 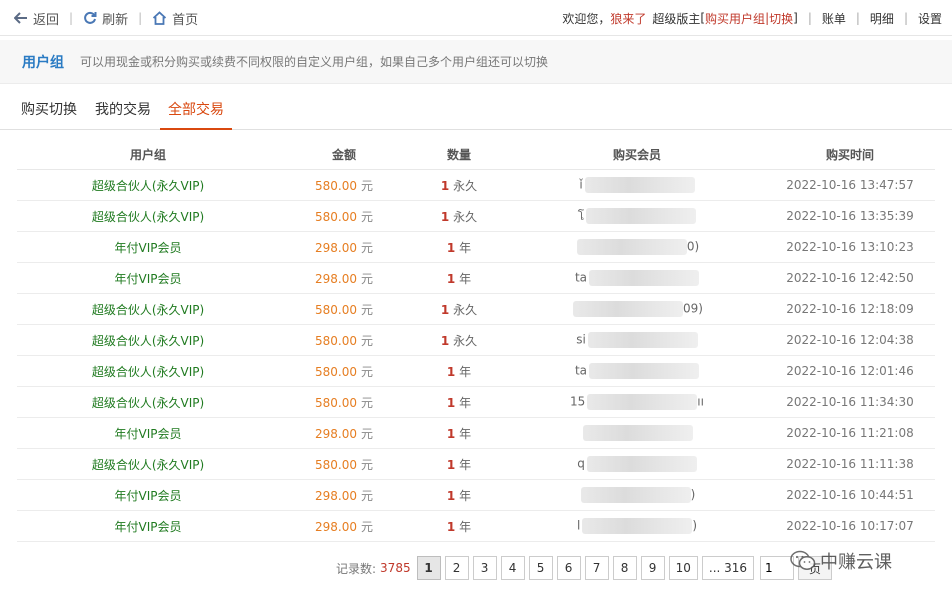 What do you see at coordinates (36, 18) in the screenshot?
I see `back-link: 返回` at bounding box center [36, 18].